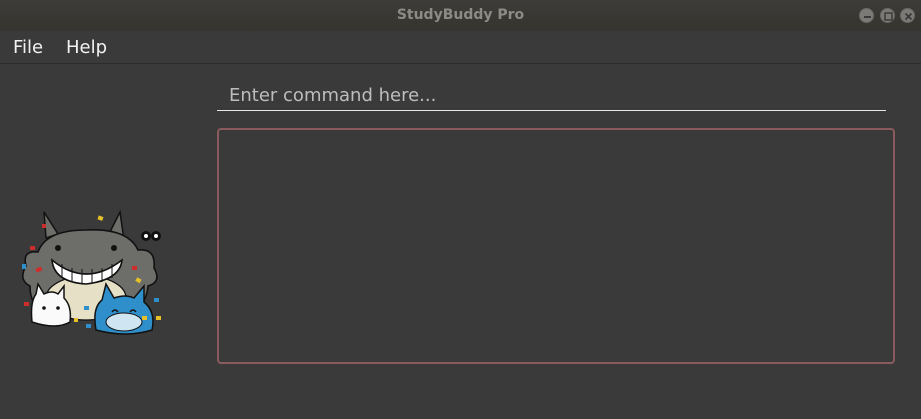  Describe the element at coordinates (460, 47) in the screenshot. I see `menu-bar: File Help` at that location.